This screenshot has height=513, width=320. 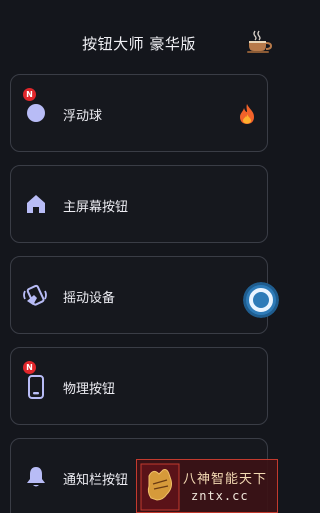 I want to click on page-title: 按钮大师 豪华版, so click(x=139, y=44).